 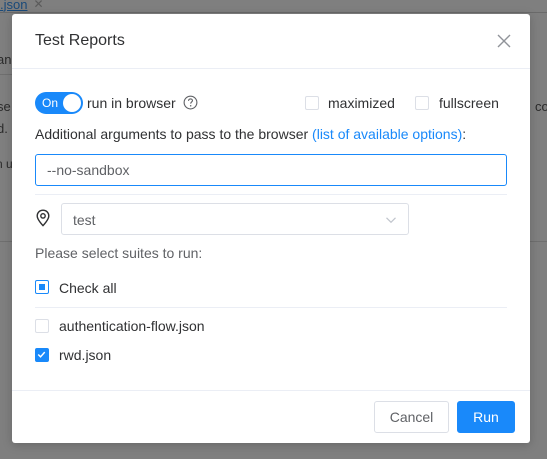 I want to click on browser-options-row: On run in browser maximized fullscreen, so click(x=270, y=103).